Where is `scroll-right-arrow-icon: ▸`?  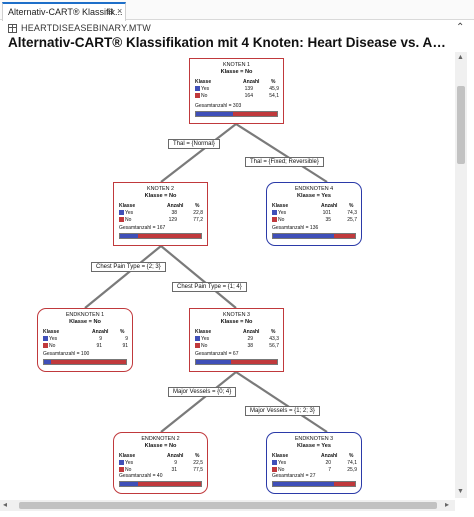 scroll-right-arrow-icon: ▸ is located at coordinates (447, 504).